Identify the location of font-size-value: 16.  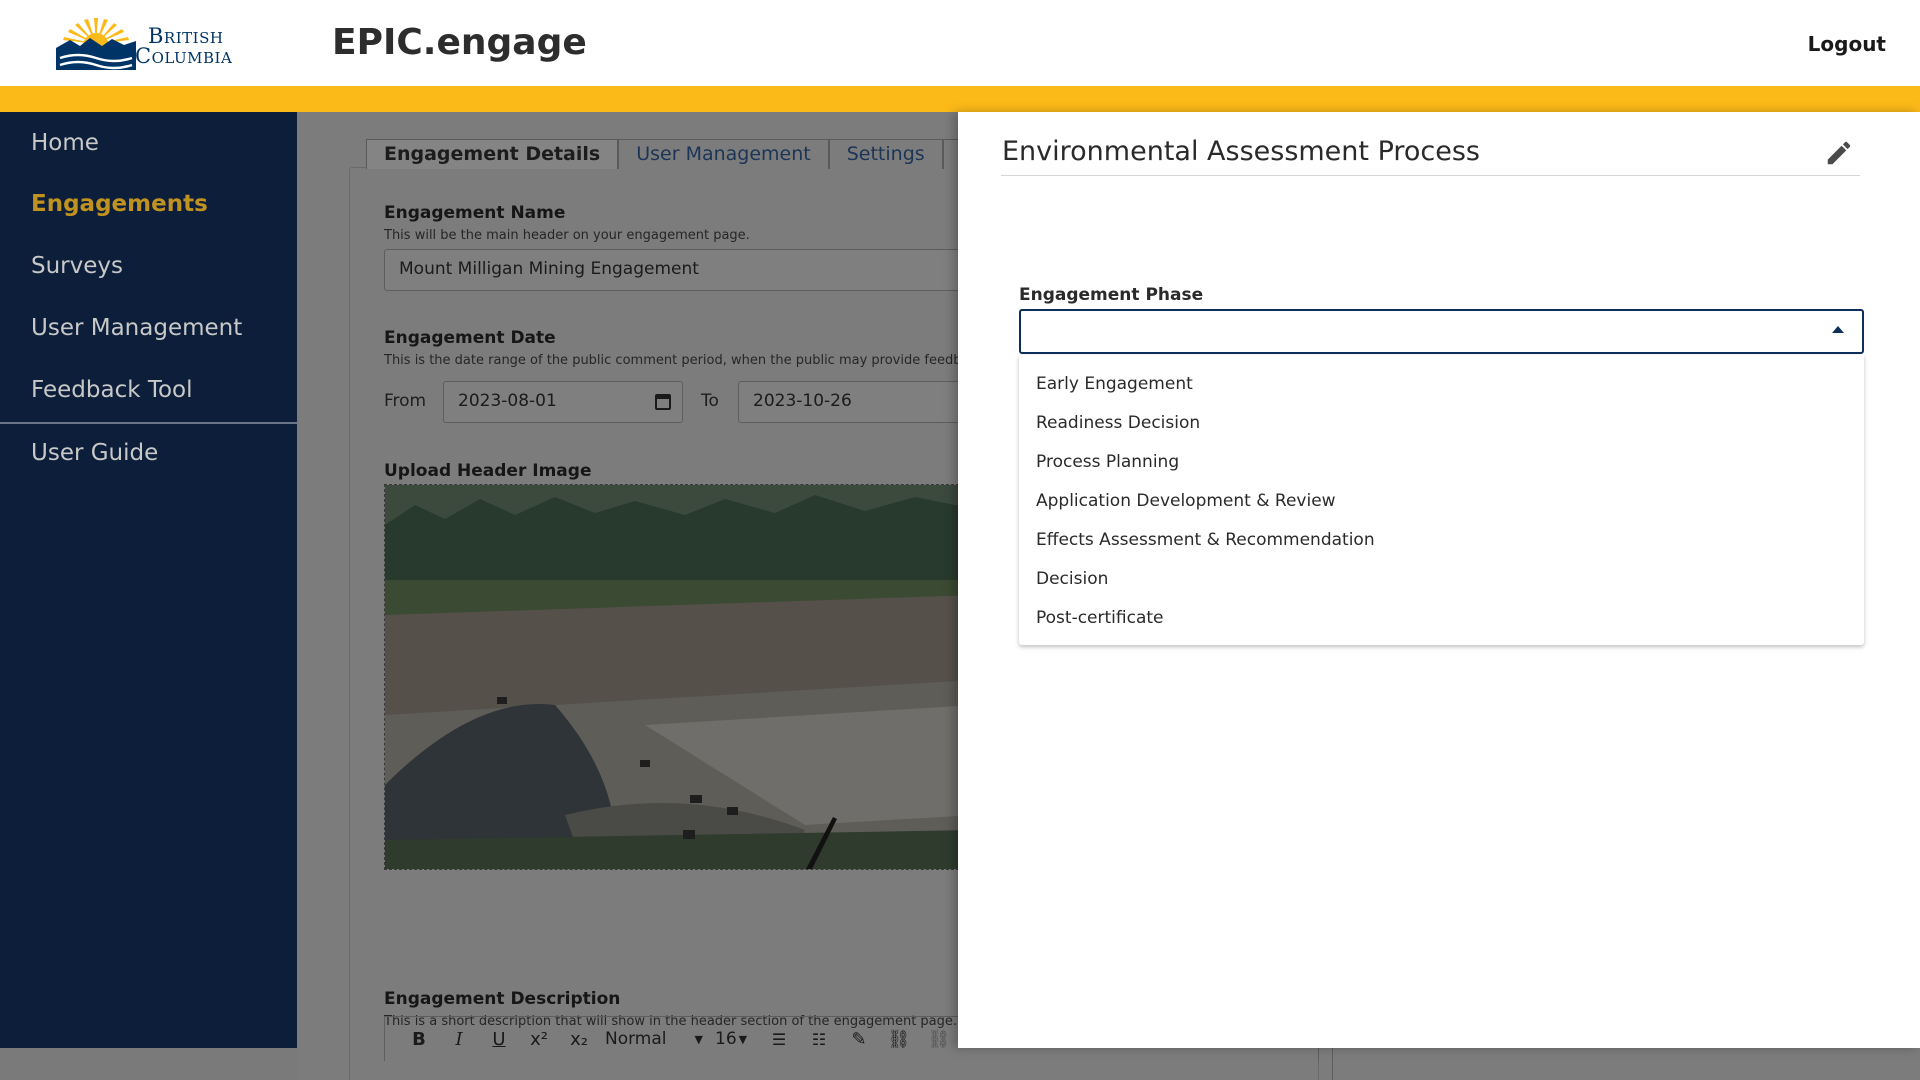
(726, 1039).